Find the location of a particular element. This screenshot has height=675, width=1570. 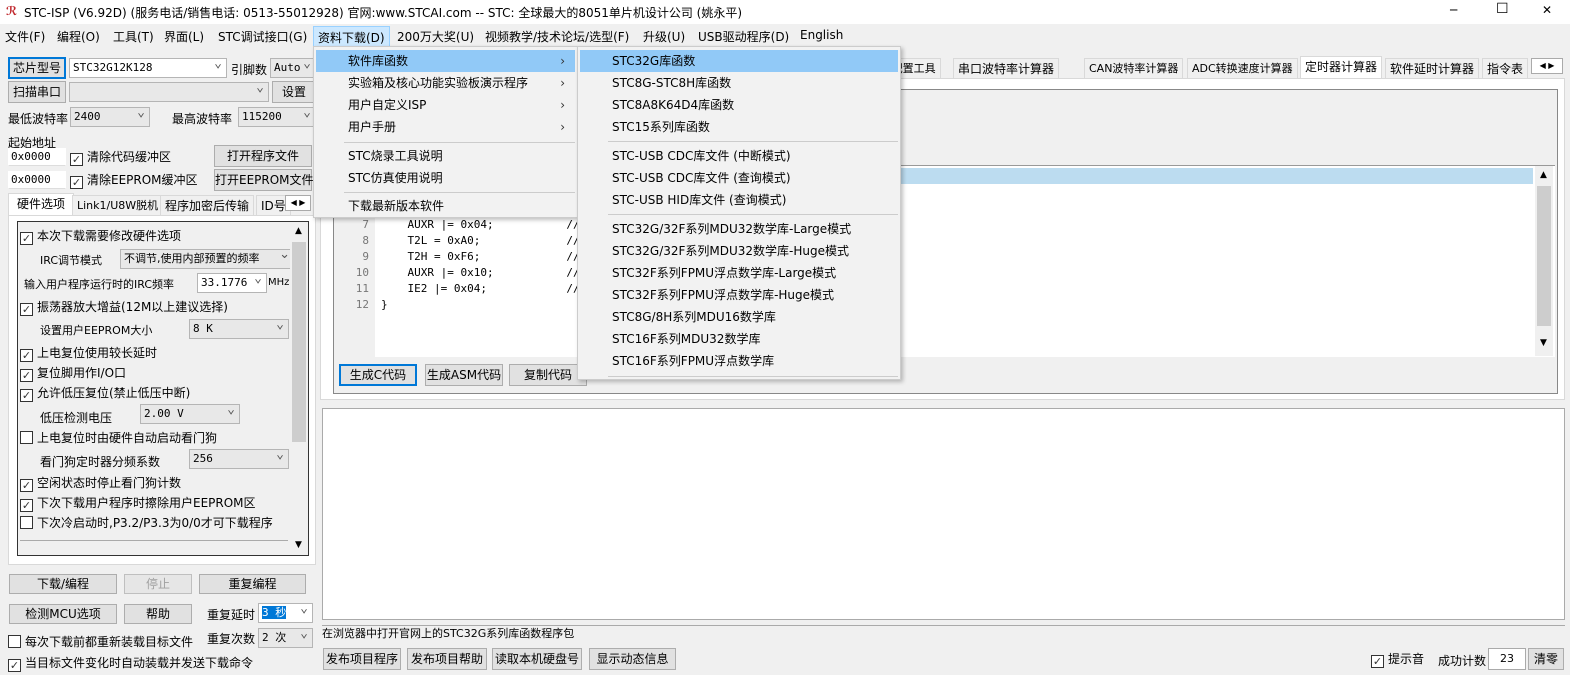

clear-eeprom-buffer-checkbox: ✓ 清除EEPROM缓冲区 is located at coordinates (134, 180).